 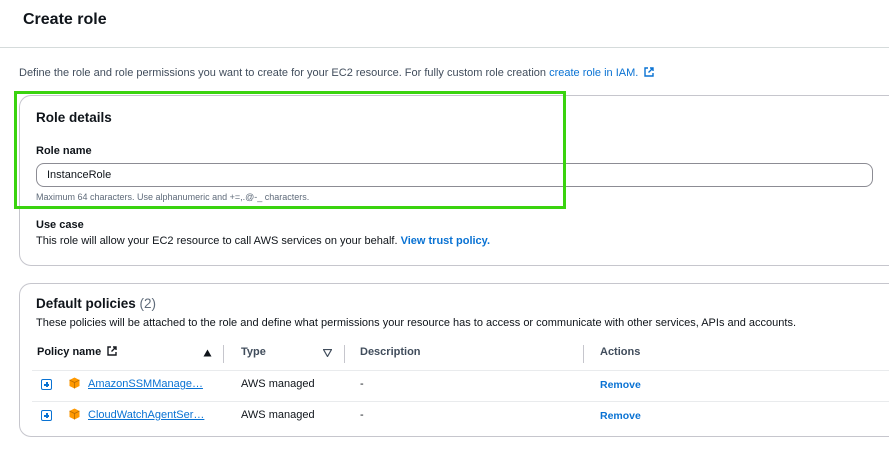 What do you see at coordinates (390, 352) in the screenshot?
I see `column-header-description: Description` at bounding box center [390, 352].